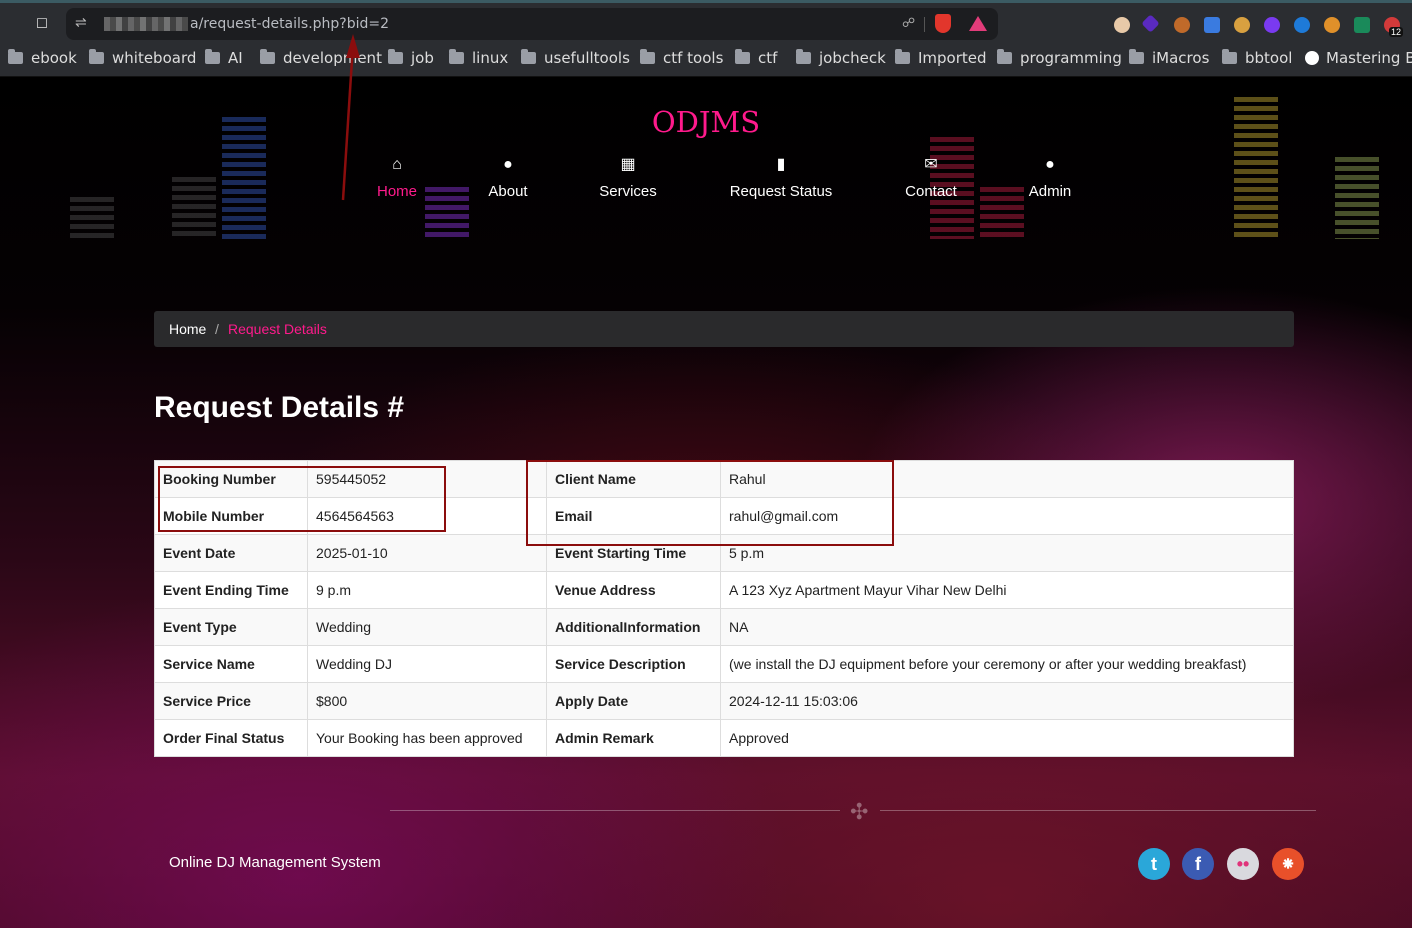 The height and width of the screenshot is (928, 1412). Describe the element at coordinates (1272, 25) in the screenshot. I see `extension-gem-icon` at that location.